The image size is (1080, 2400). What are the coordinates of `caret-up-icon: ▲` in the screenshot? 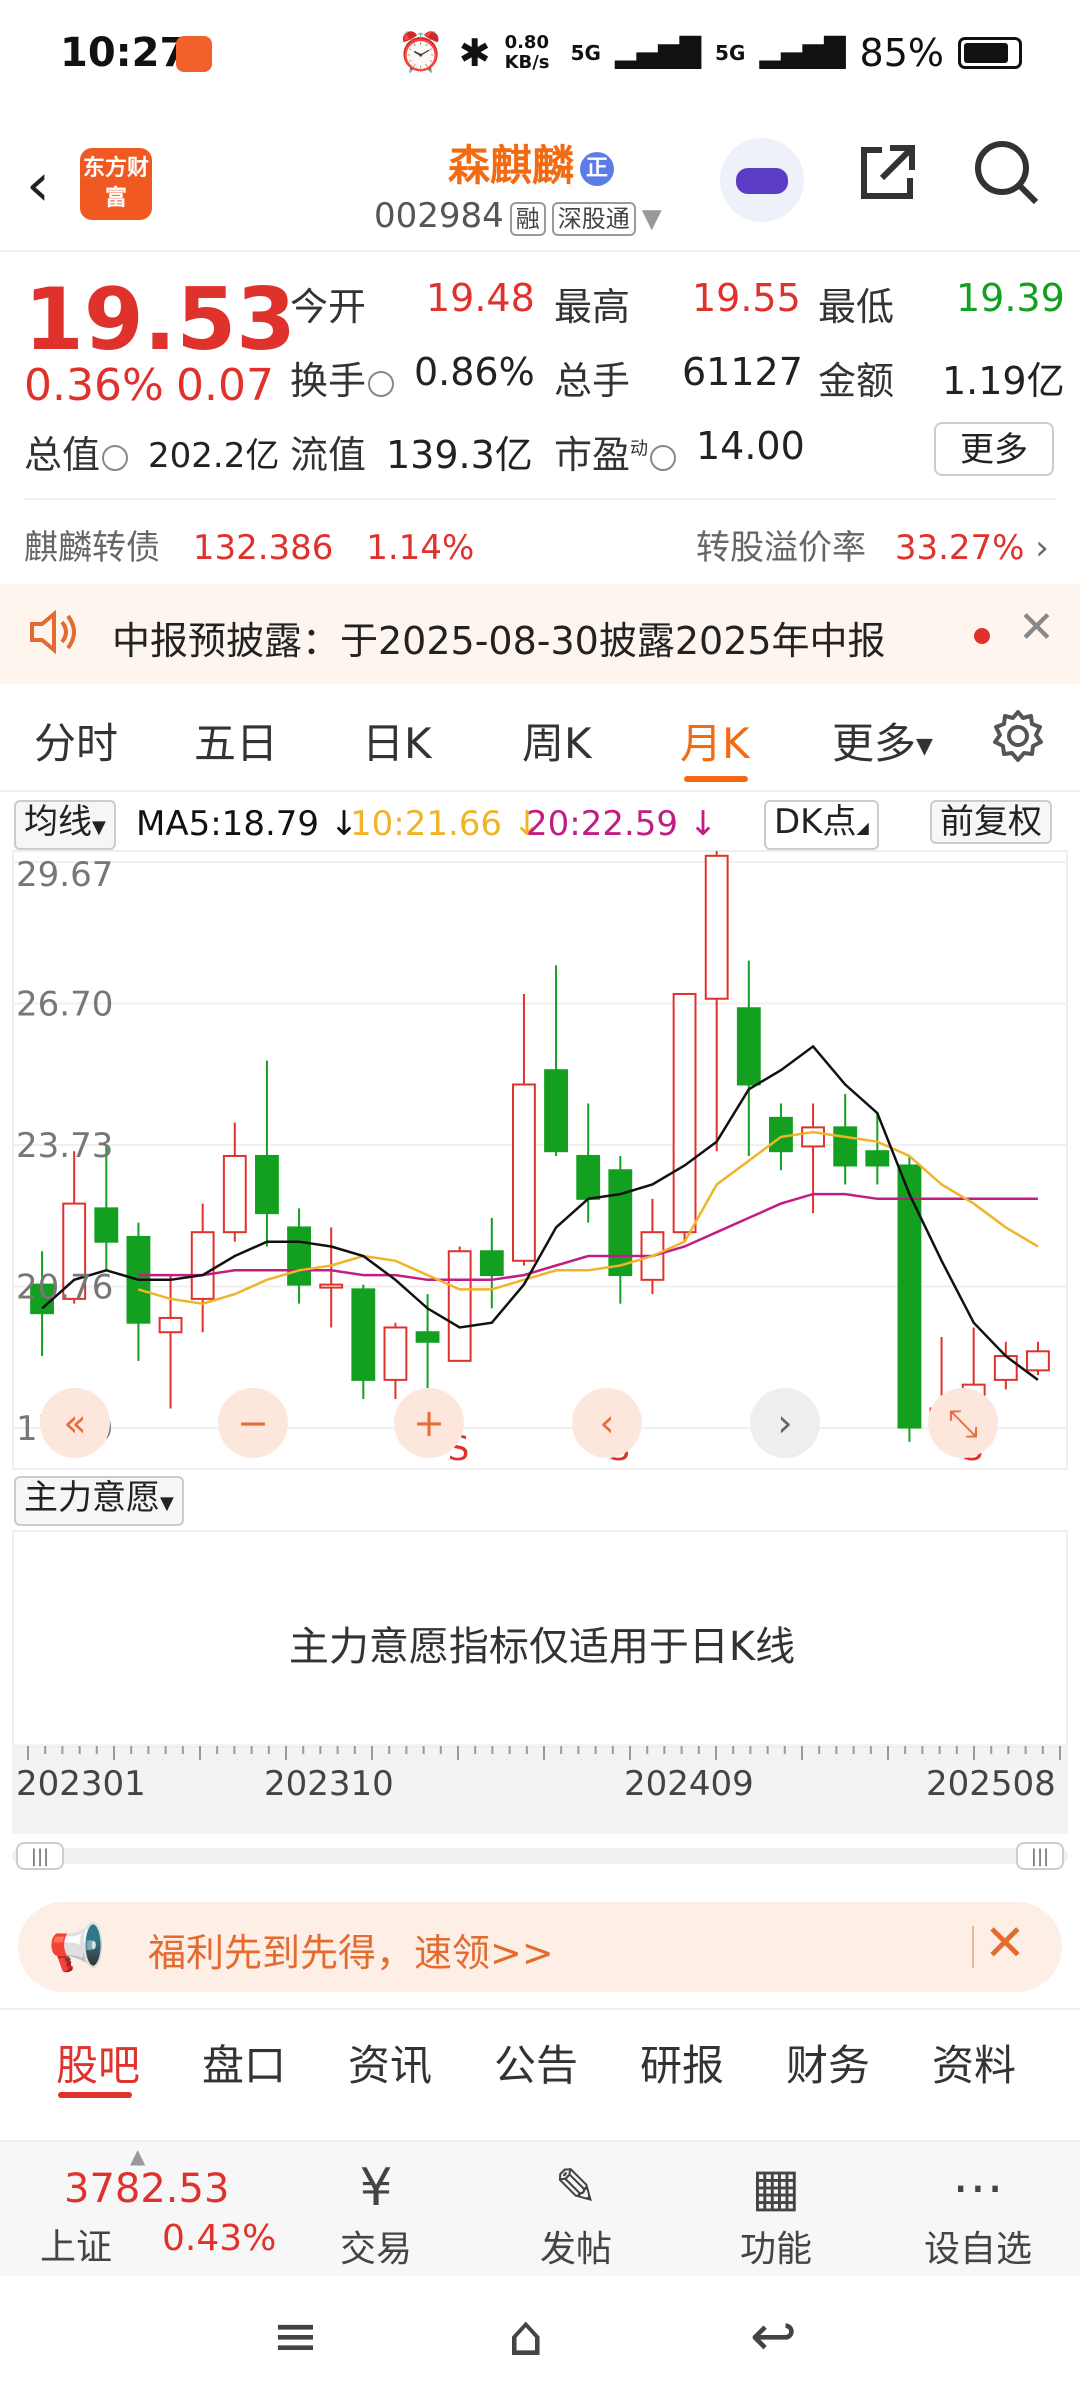 It's located at (138, 2156).